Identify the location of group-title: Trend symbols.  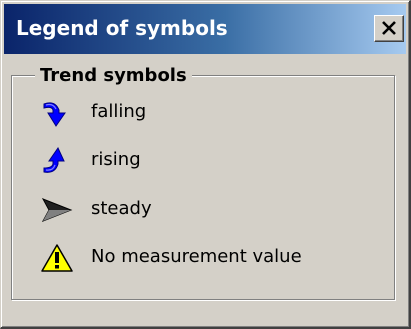
(113, 76).